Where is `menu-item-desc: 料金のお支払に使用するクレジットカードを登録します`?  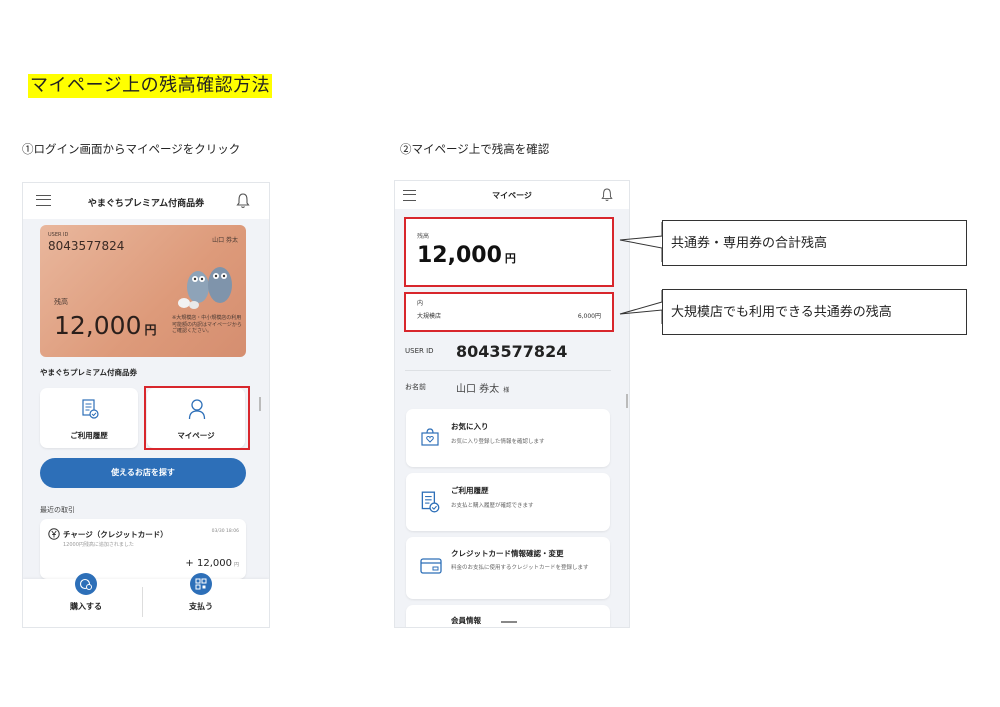 menu-item-desc: 料金のお支払に使用するクレジットカードを登録します is located at coordinates (520, 568).